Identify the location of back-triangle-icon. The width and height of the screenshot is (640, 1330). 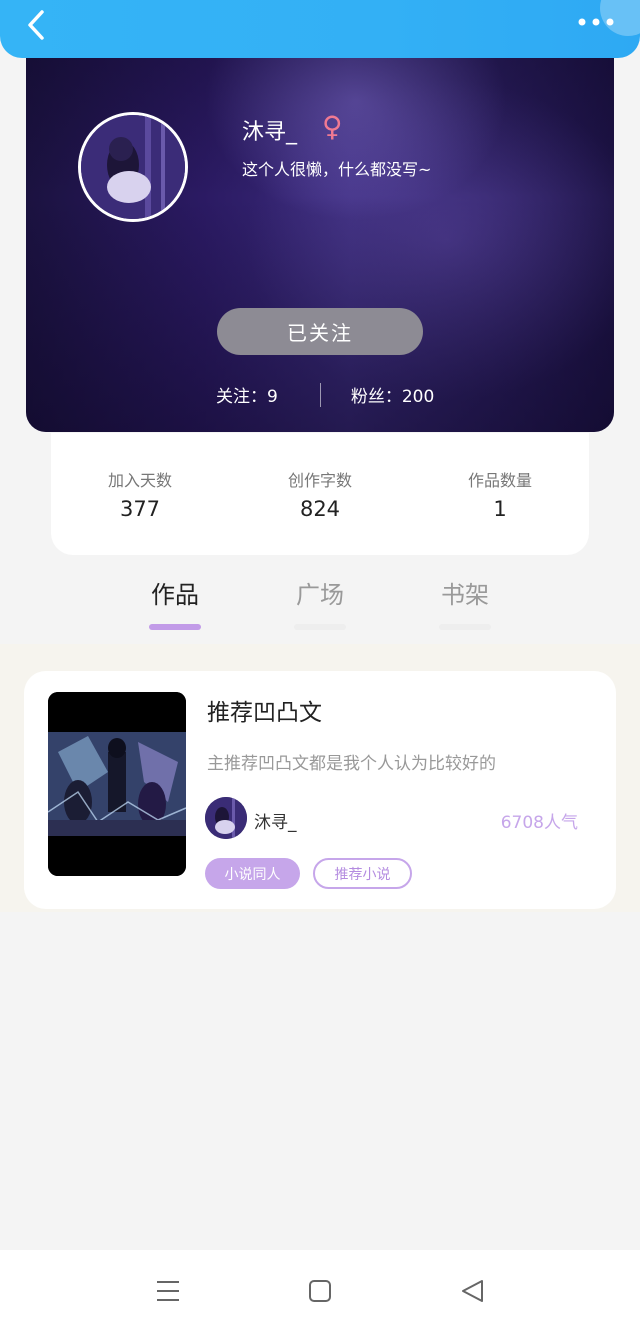
(473, 1291).